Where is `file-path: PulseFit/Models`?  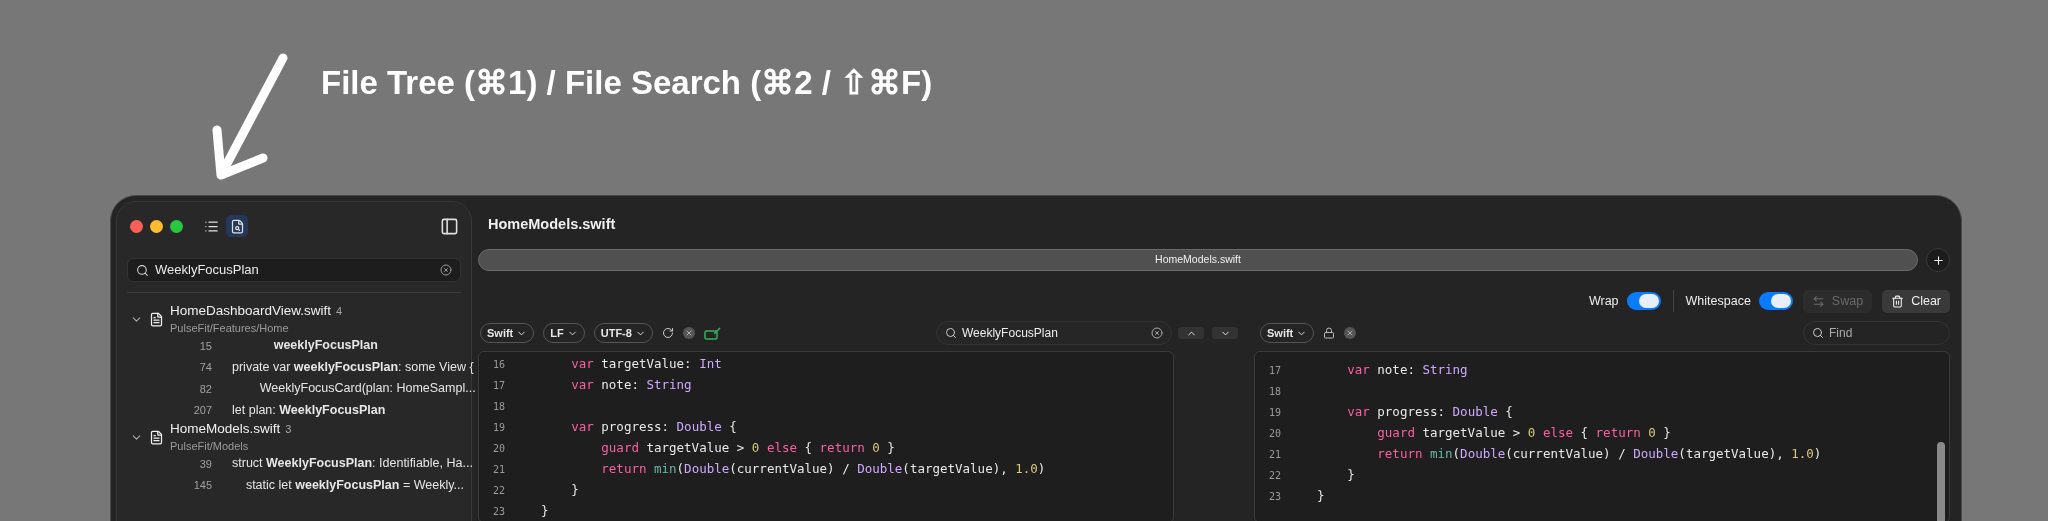 file-path: PulseFit/Models is located at coordinates (210, 447).